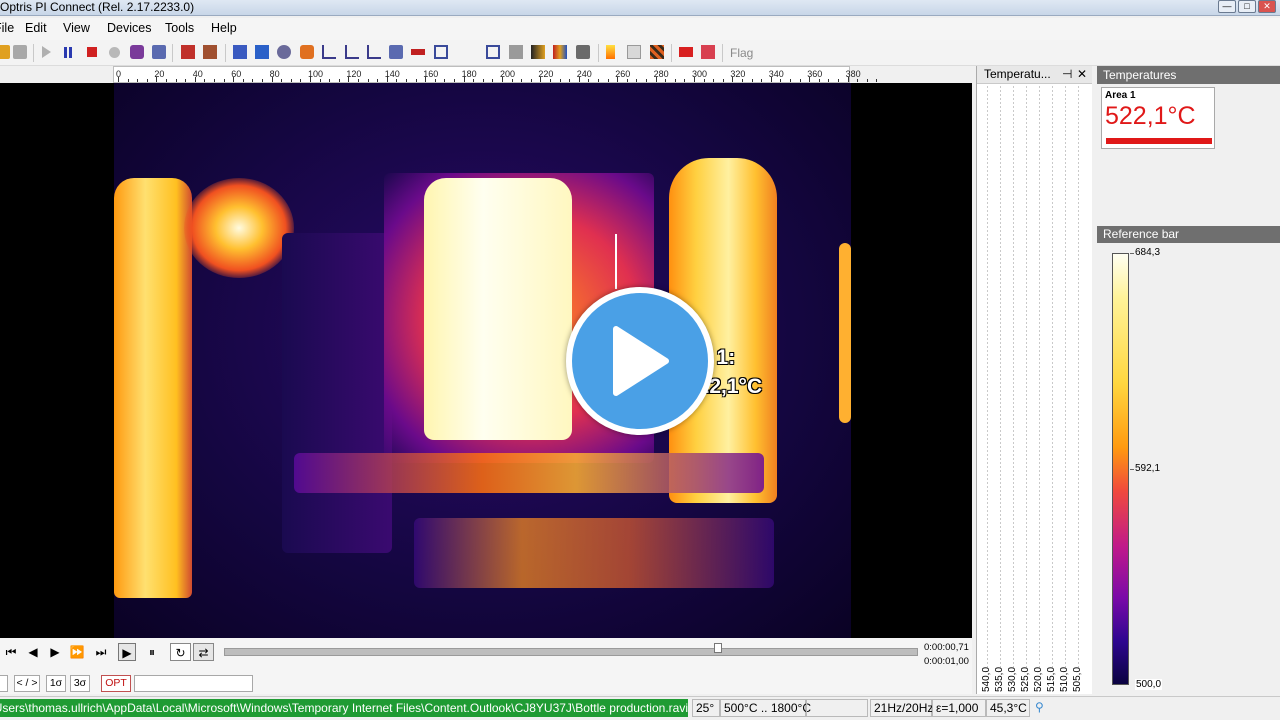 Image resolution: width=1280 pixels, height=720 pixels. I want to click on color-reference-bar, so click(1120, 469).